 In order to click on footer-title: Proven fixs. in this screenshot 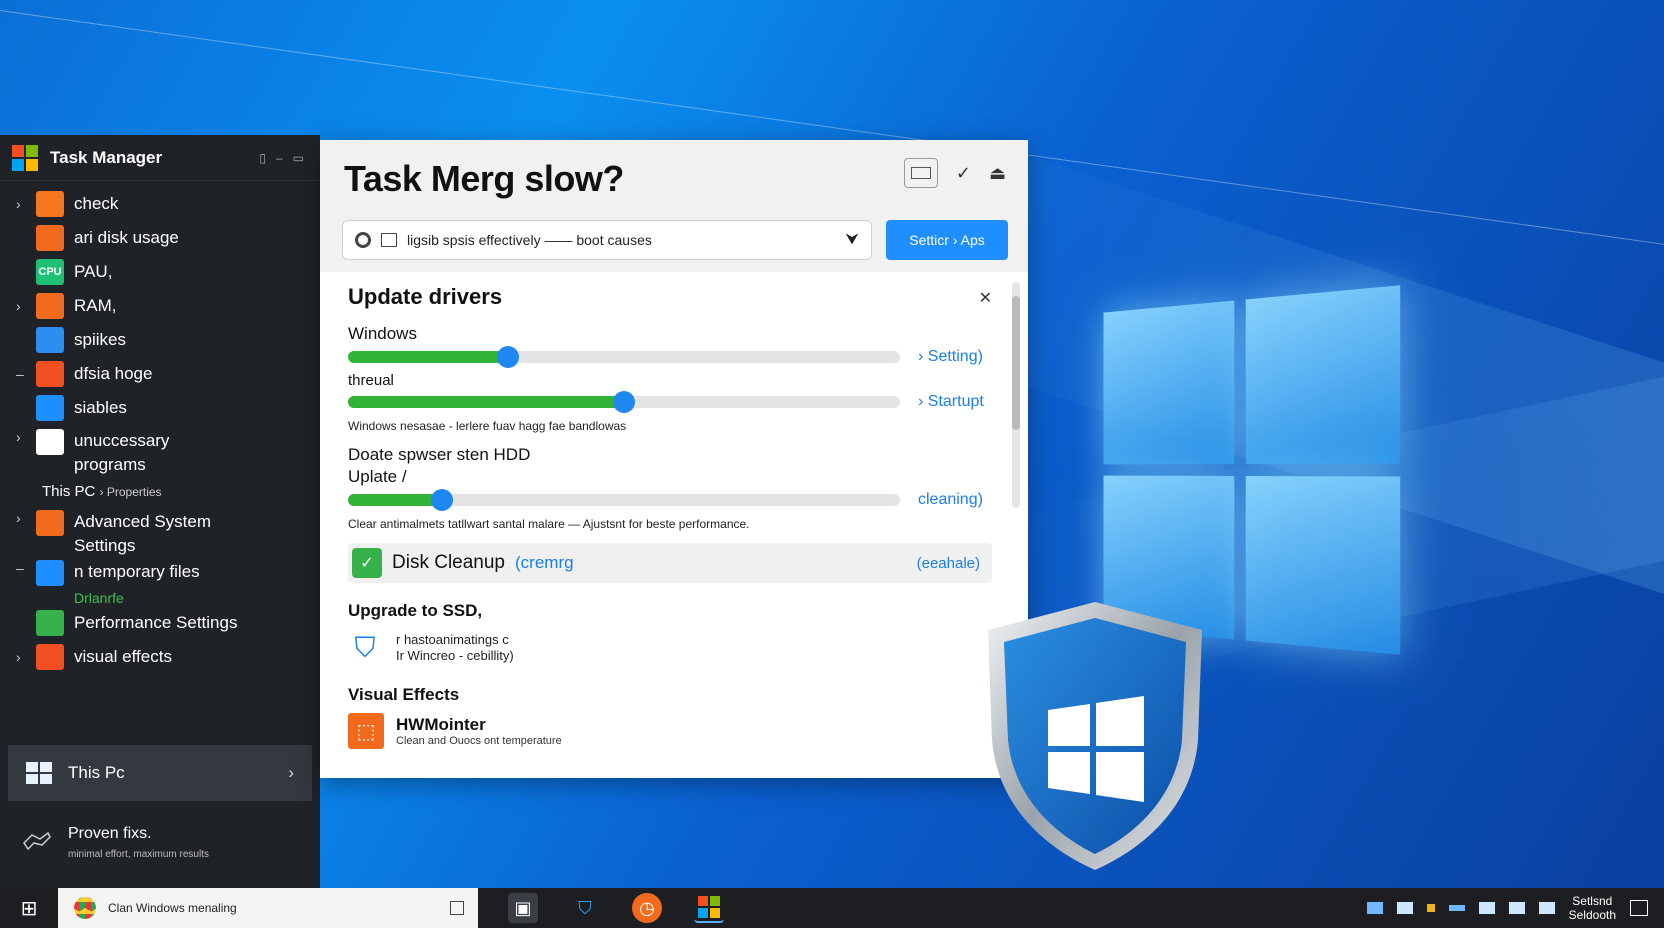, I will do `click(110, 833)`.